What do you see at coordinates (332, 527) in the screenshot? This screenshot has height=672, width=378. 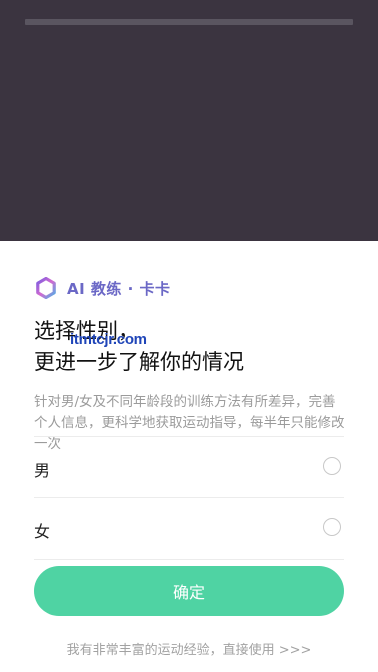 I see `radio-female` at bounding box center [332, 527].